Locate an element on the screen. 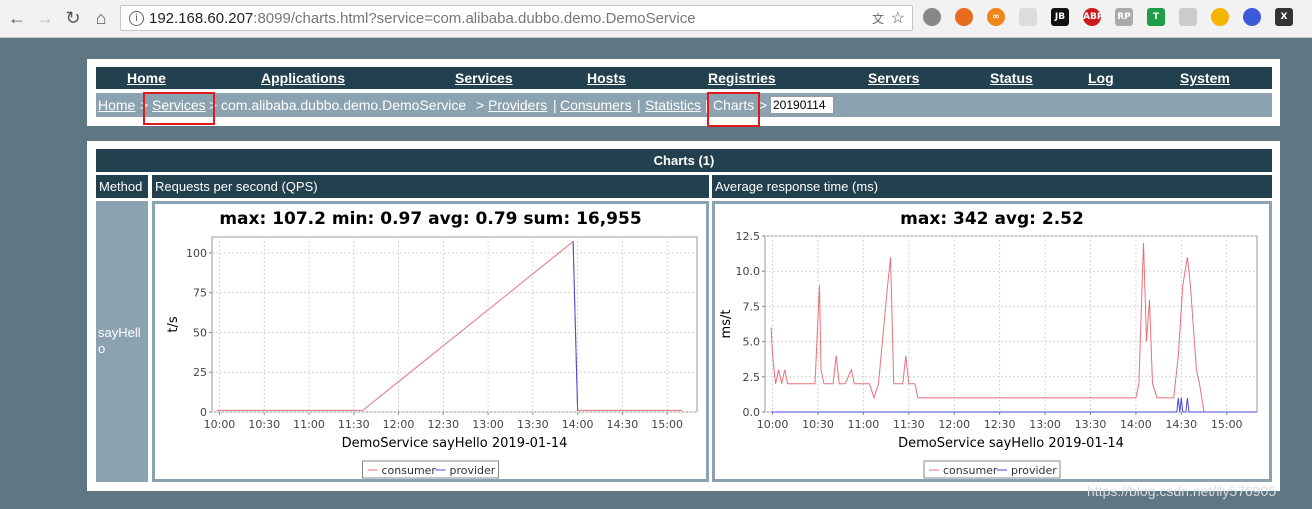 The height and width of the screenshot is (509, 1312). y-tick-label: 25 is located at coordinates (200, 372).